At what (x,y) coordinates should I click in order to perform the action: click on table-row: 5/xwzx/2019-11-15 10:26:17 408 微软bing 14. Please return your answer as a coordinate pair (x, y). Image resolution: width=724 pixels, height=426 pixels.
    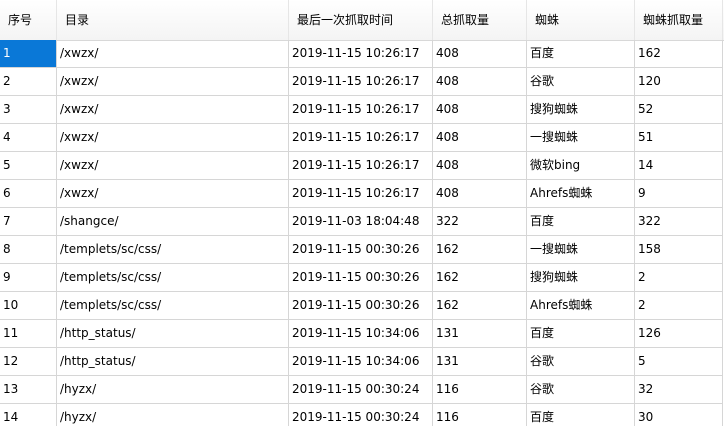
    Looking at the image, I should click on (362, 166).